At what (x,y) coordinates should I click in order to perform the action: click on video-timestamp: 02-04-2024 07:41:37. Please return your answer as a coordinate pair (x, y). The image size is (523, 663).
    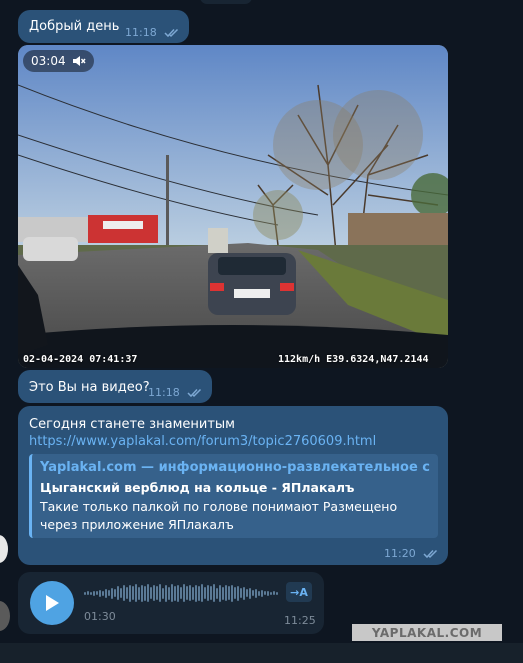
    Looking at the image, I should click on (80, 359).